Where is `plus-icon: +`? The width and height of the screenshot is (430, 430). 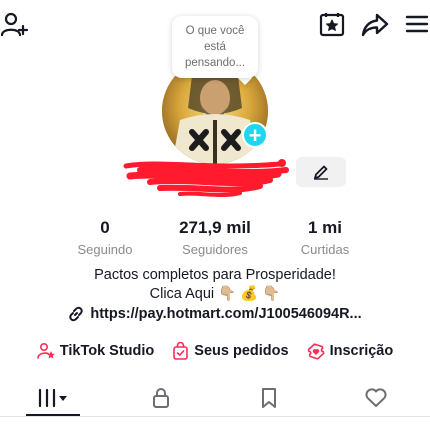
plus-icon: + is located at coordinates (255, 135).